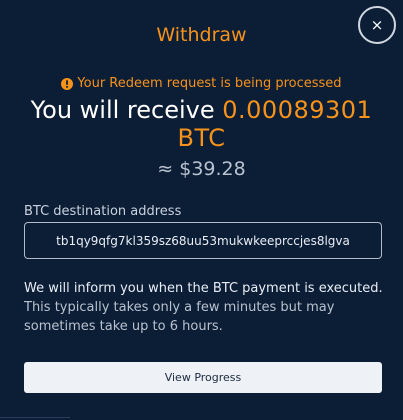 Image resolution: width=403 pixels, height=420 pixels. Describe the element at coordinates (297, 110) in the screenshot. I see `receive-amount: 0.00089301` at that location.